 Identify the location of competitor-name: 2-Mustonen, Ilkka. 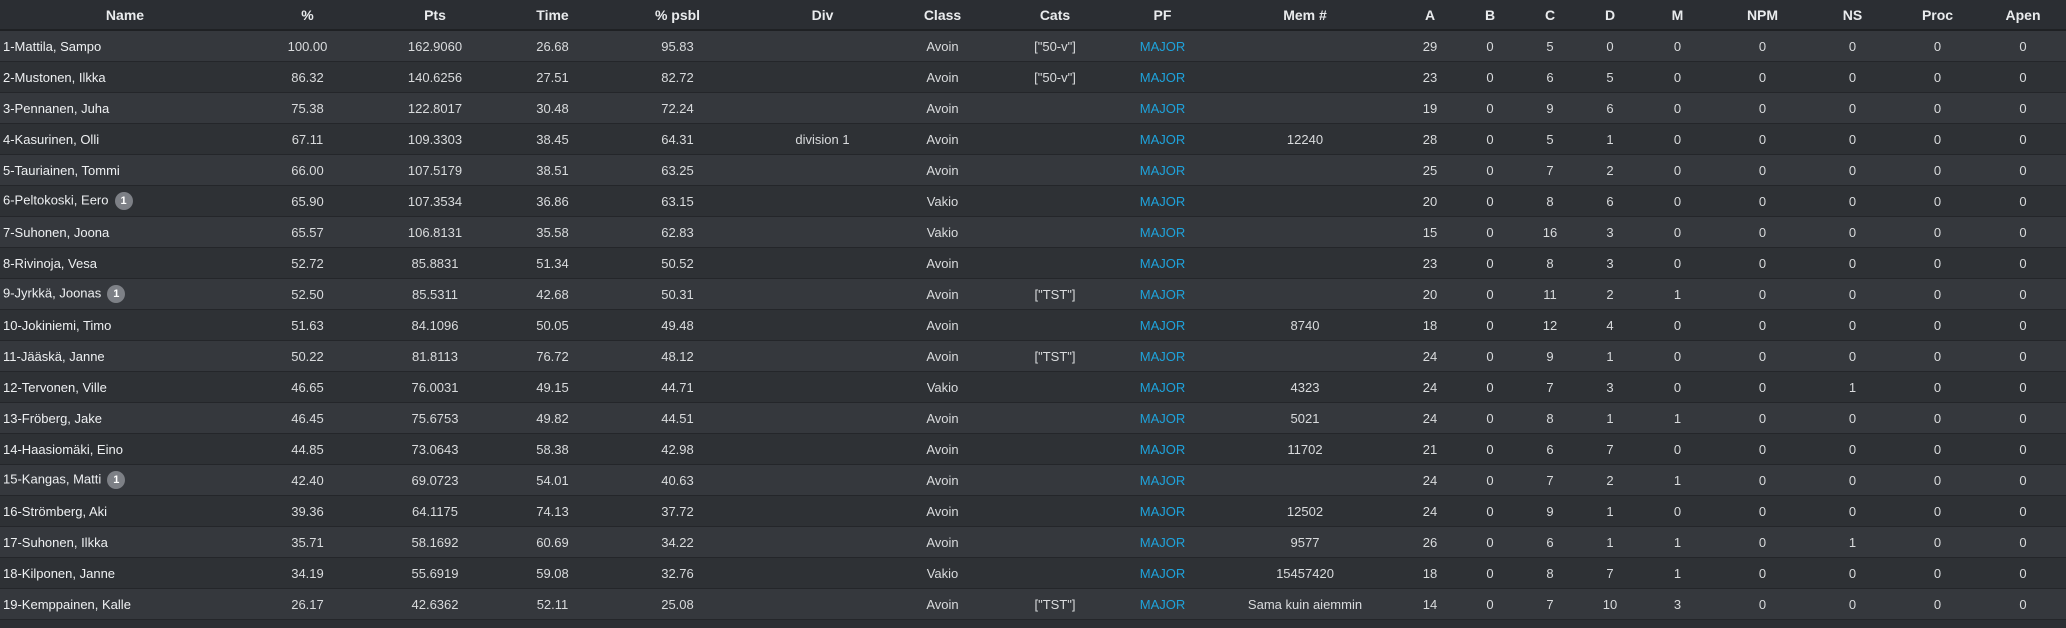
(54, 77).